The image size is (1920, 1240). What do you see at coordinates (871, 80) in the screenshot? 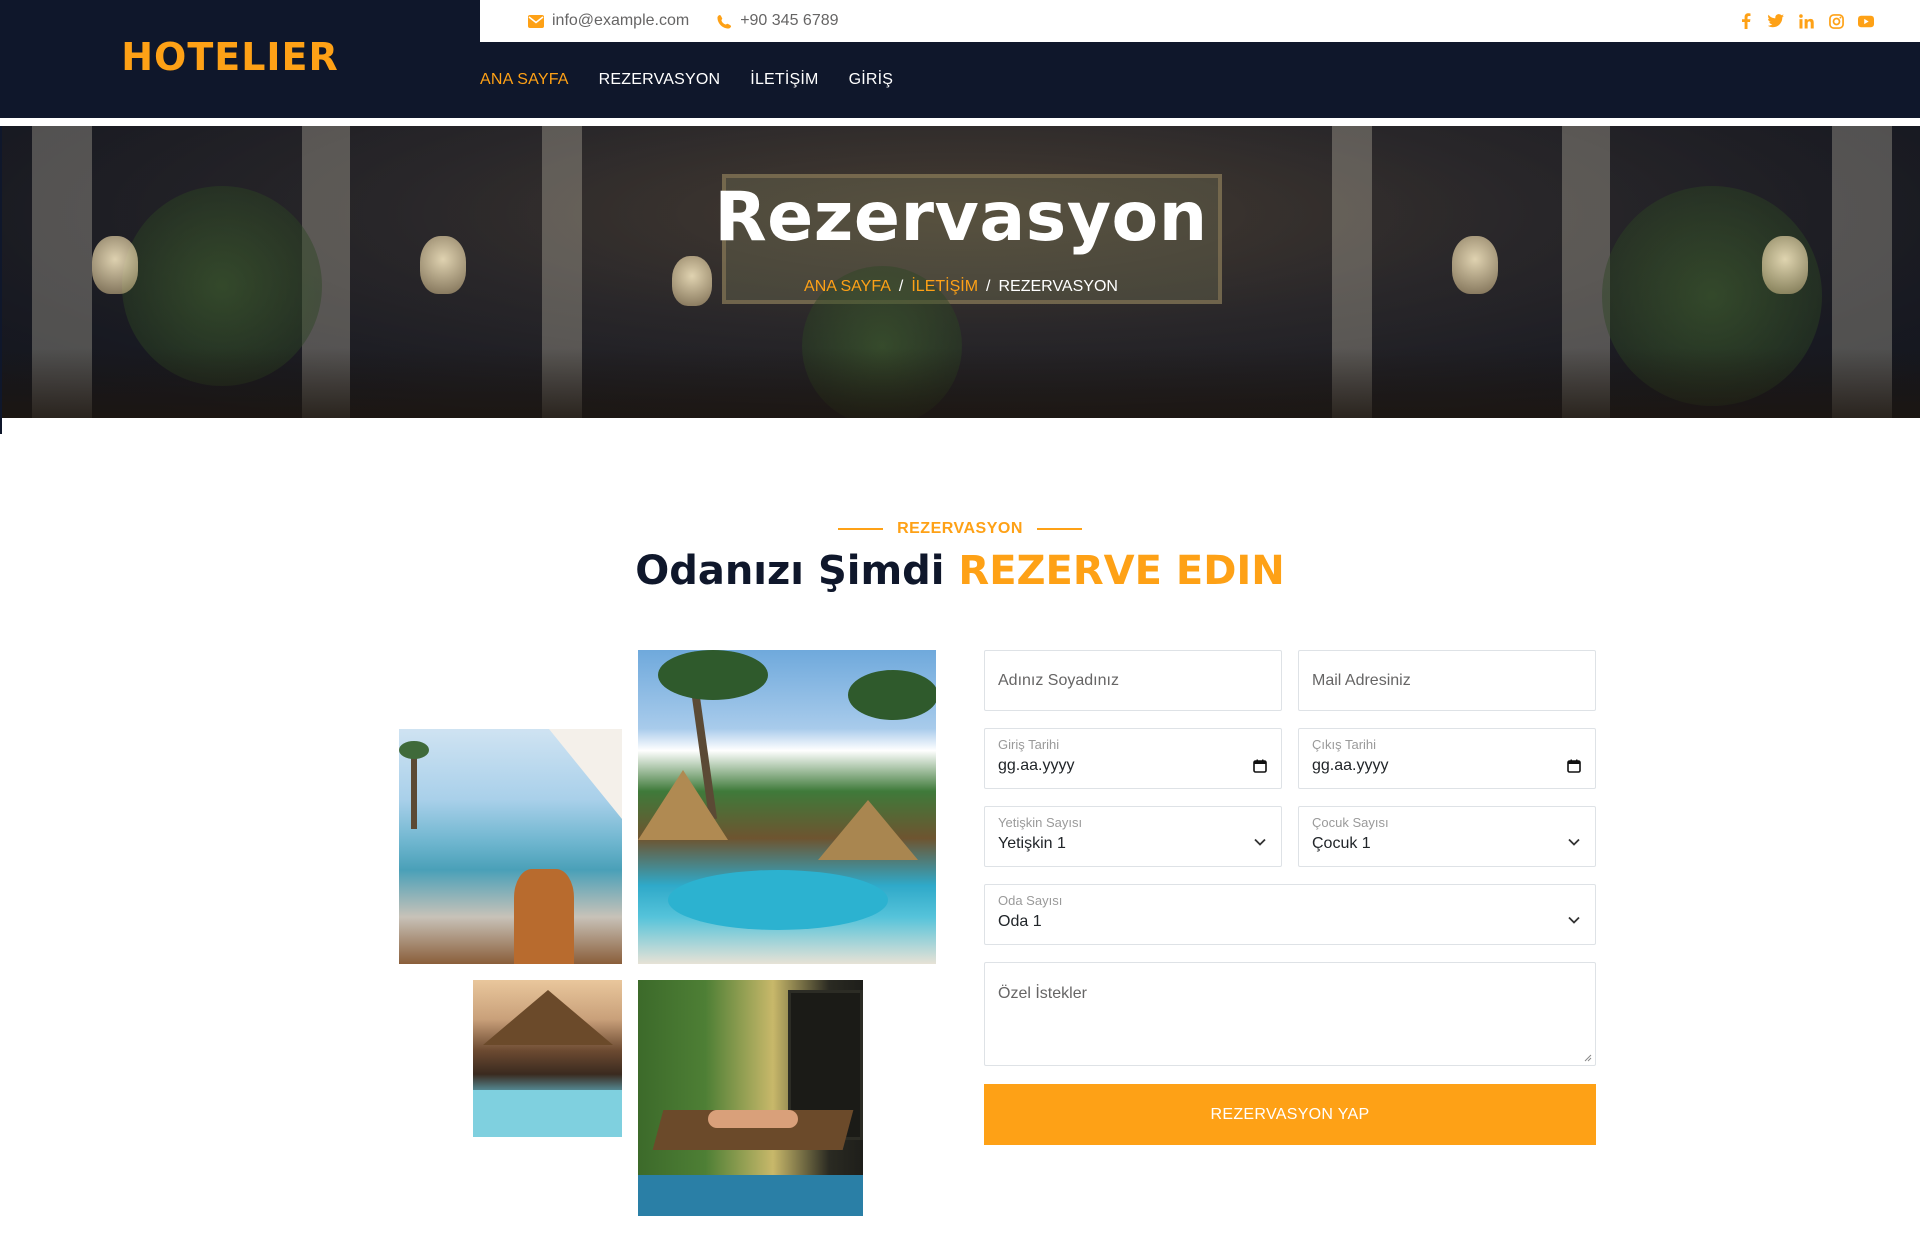
I see `nav-item-login: GİRİŞ` at bounding box center [871, 80].